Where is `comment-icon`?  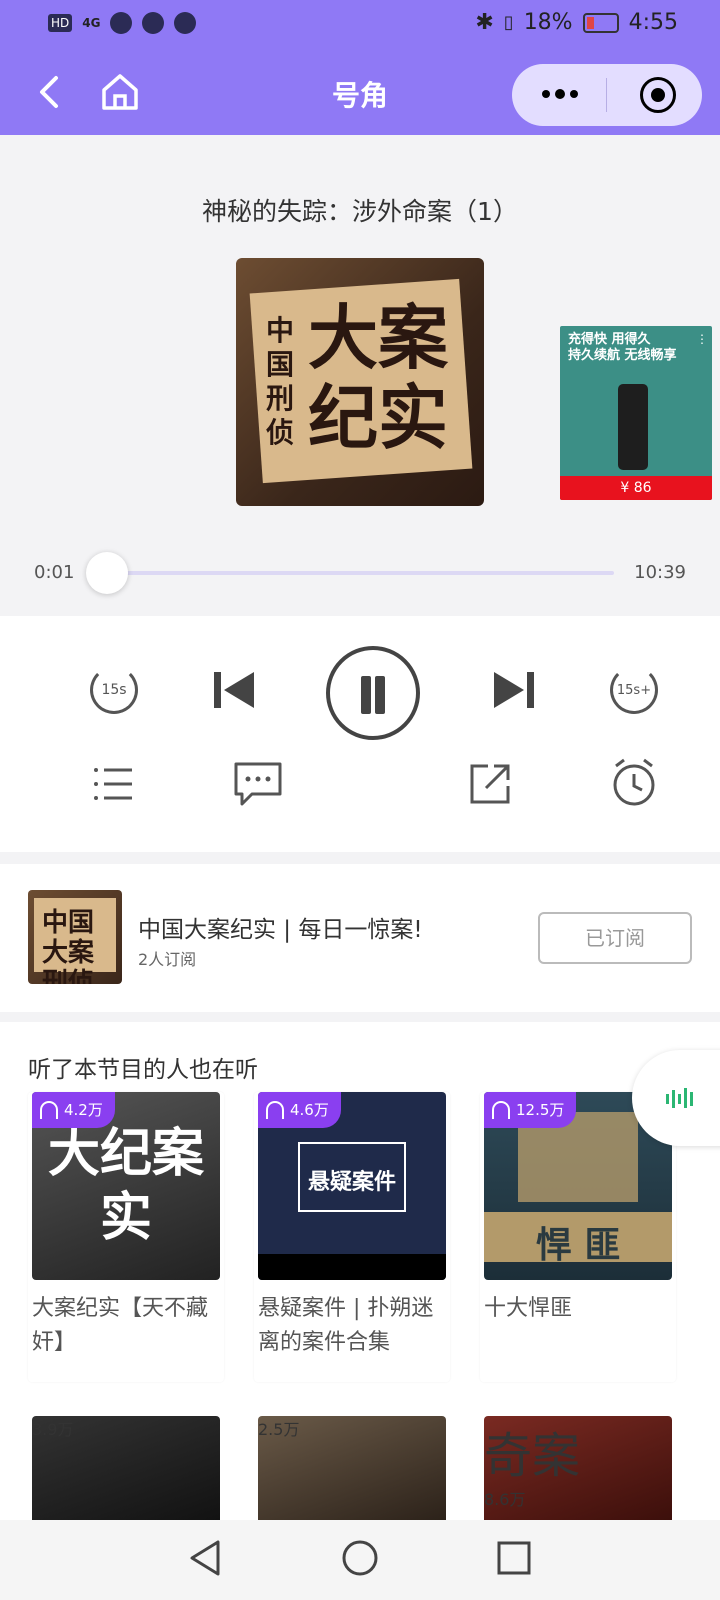
comment-icon is located at coordinates (258, 784).